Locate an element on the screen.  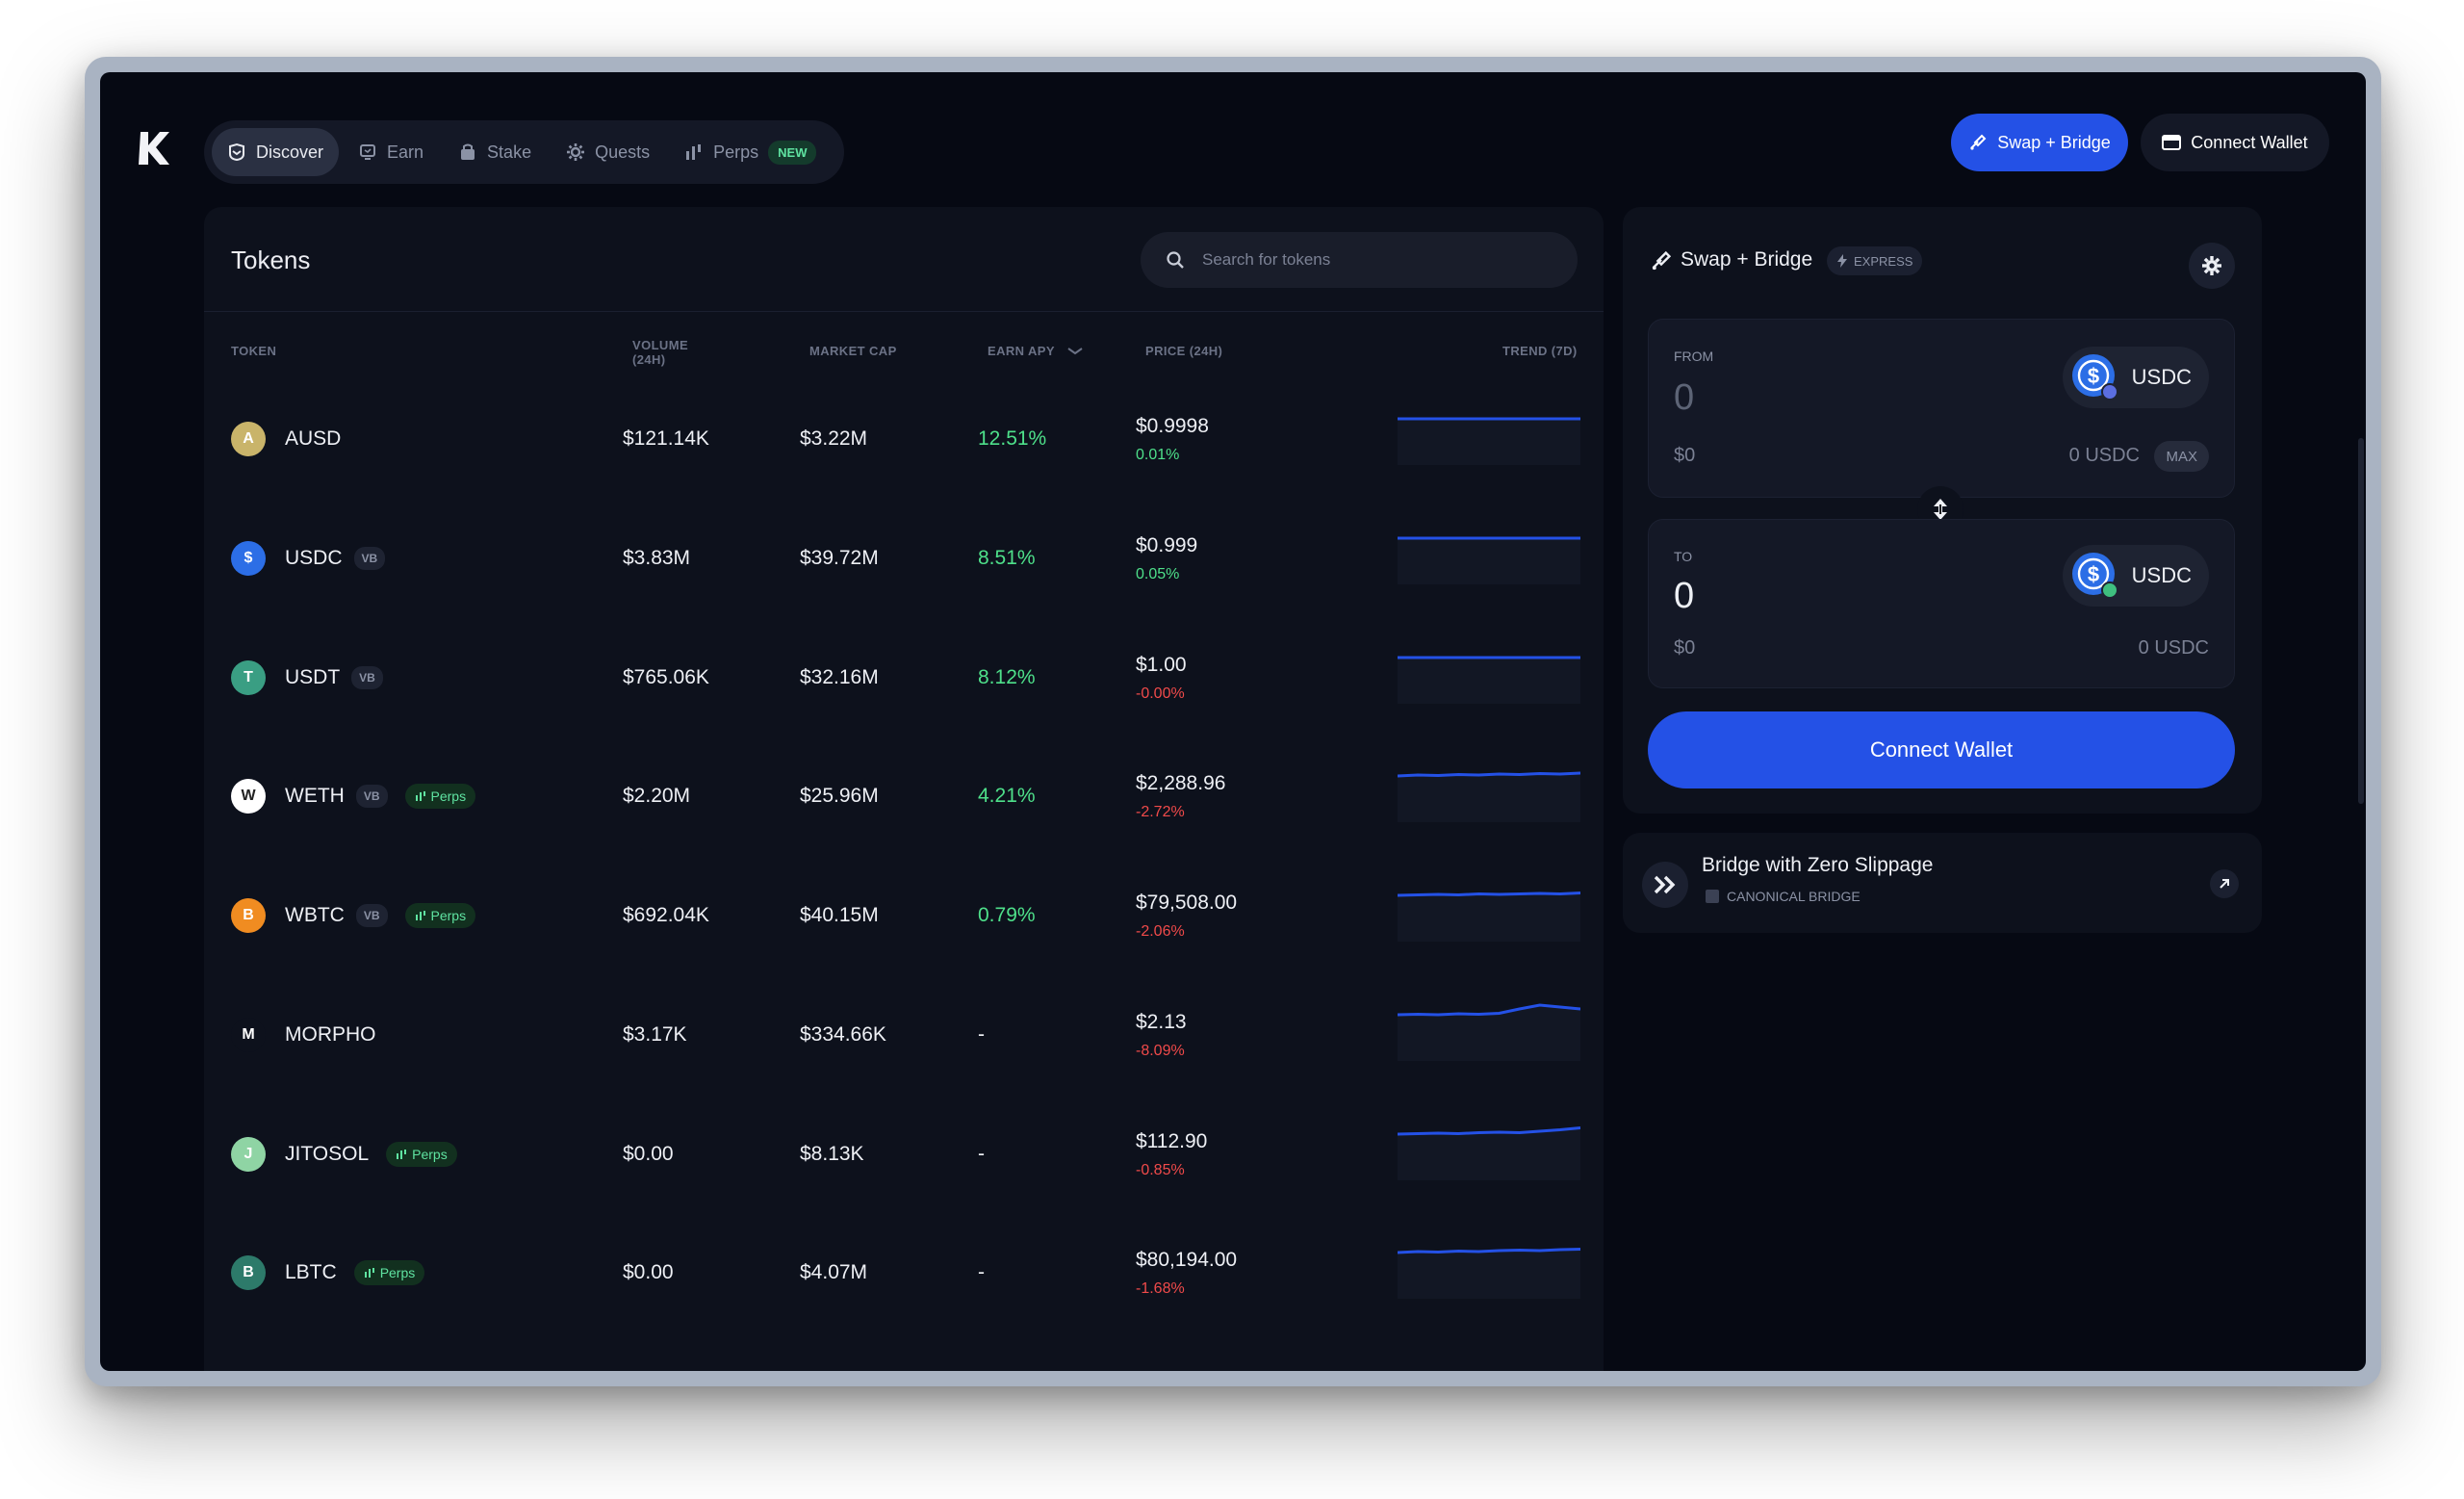
connect-wallet-header-button: Connect Wallet is located at coordinates (2235, 142).